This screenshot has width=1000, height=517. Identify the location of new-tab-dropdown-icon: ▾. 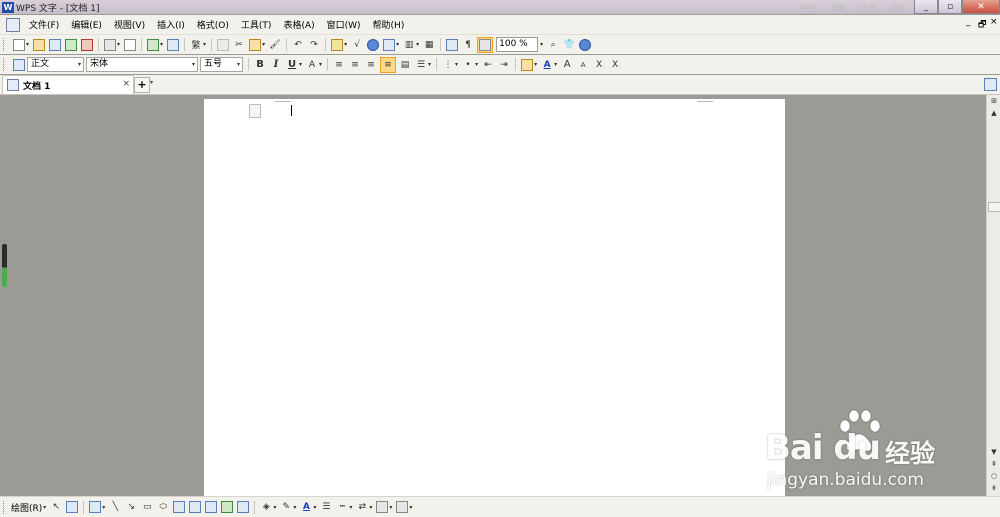
(151, 82).